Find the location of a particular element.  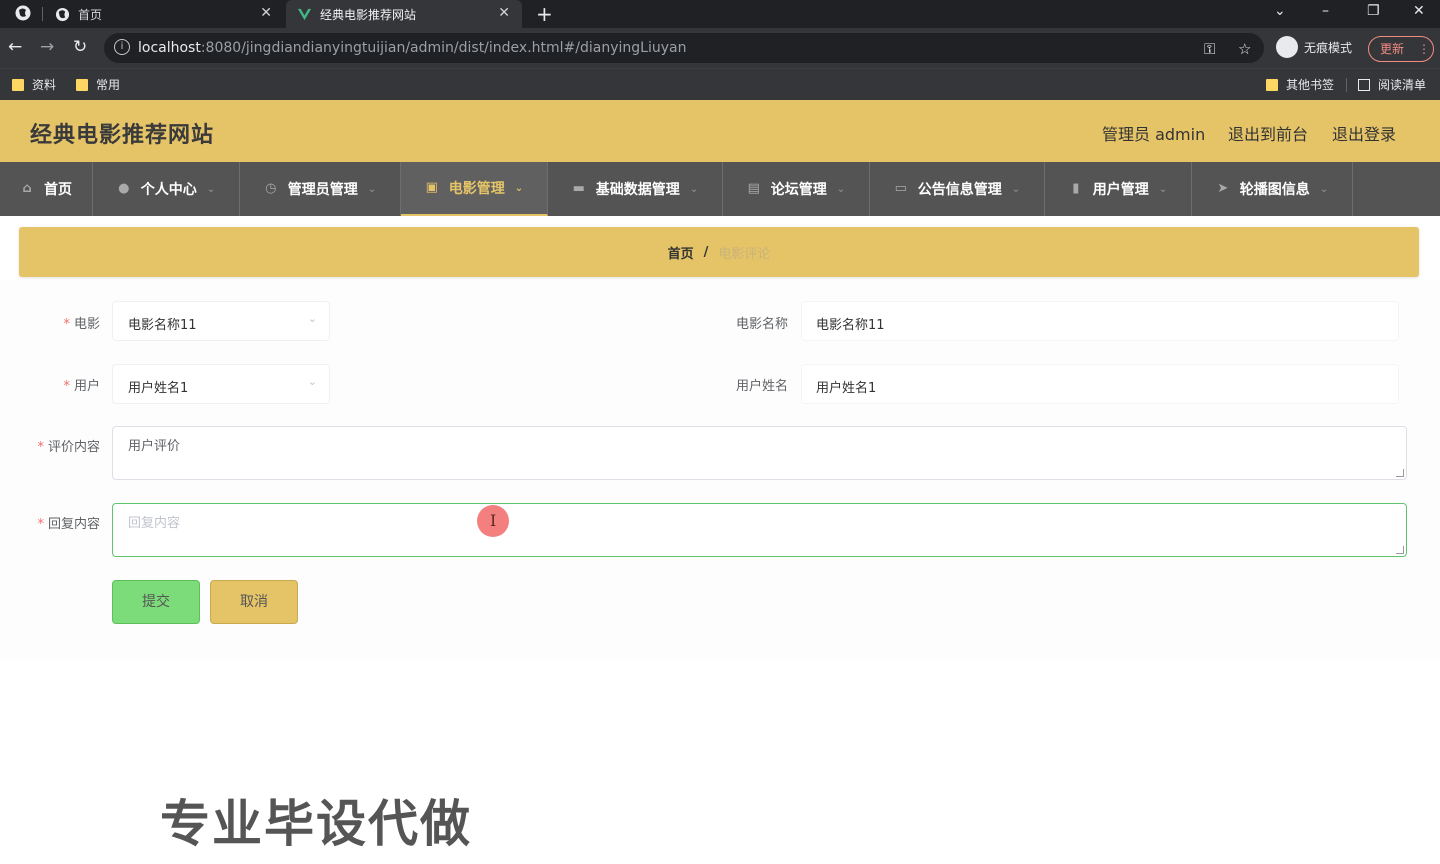

bar-chart-icon: ▮ is located at coordinates (1076, 188).